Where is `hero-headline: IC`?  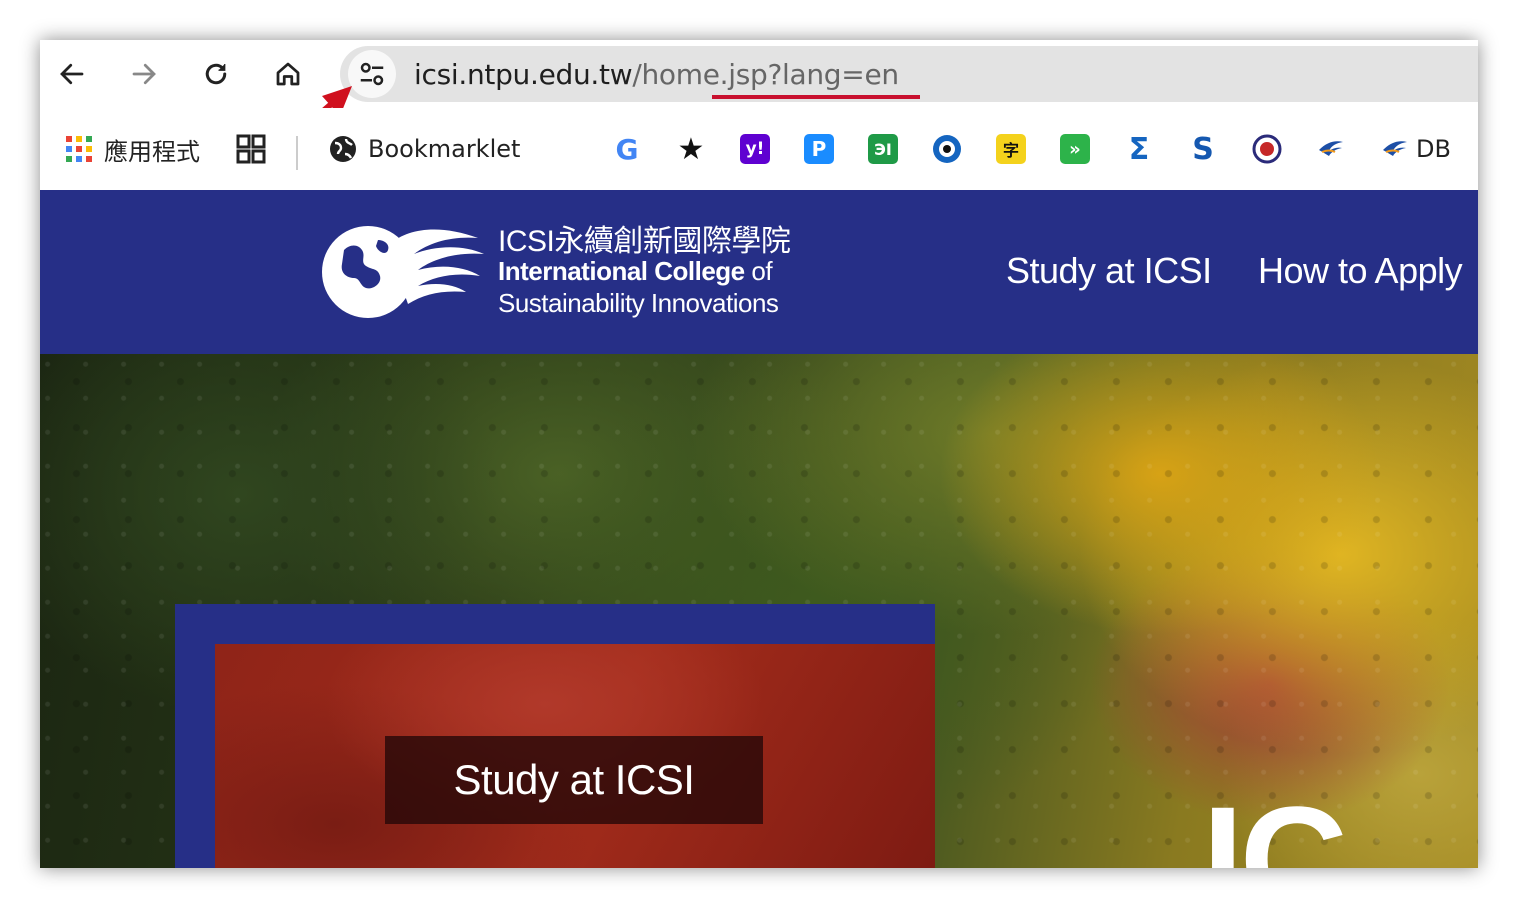
hero-headline: IC is located at coordinates (1275, 821).